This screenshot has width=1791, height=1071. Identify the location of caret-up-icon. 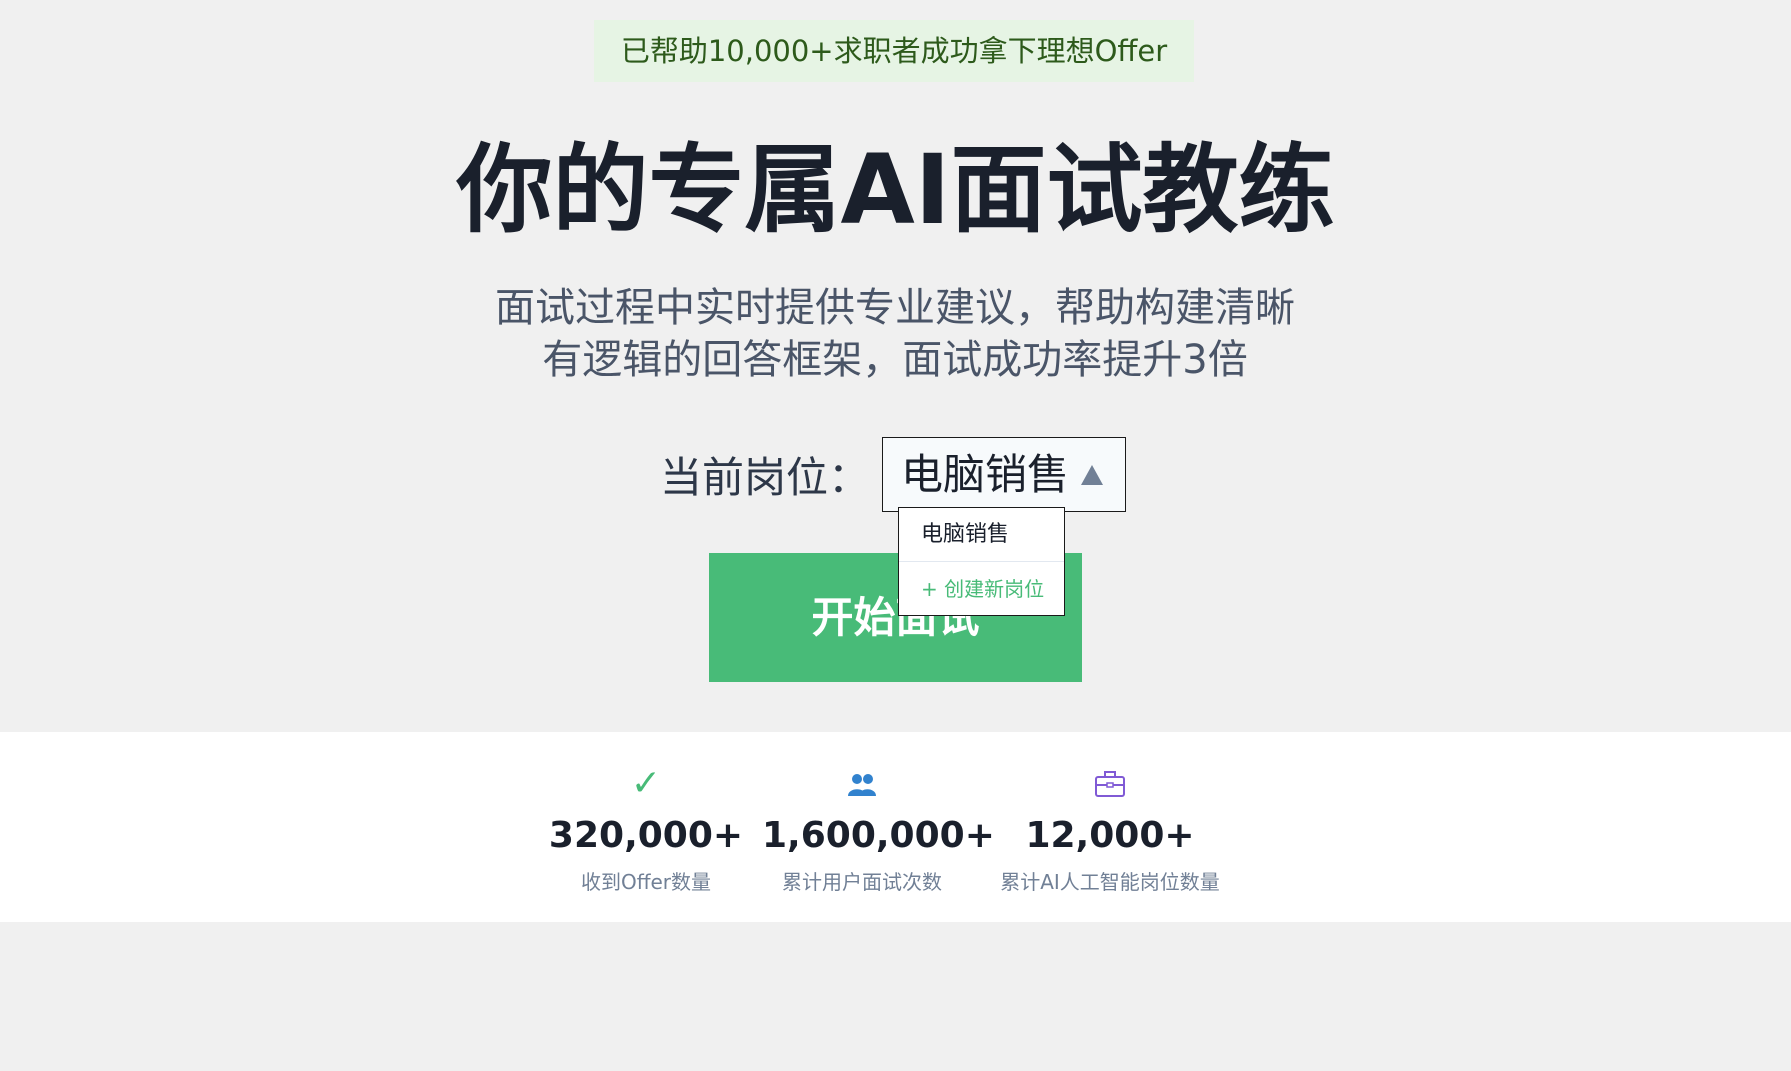
(1092, 475).